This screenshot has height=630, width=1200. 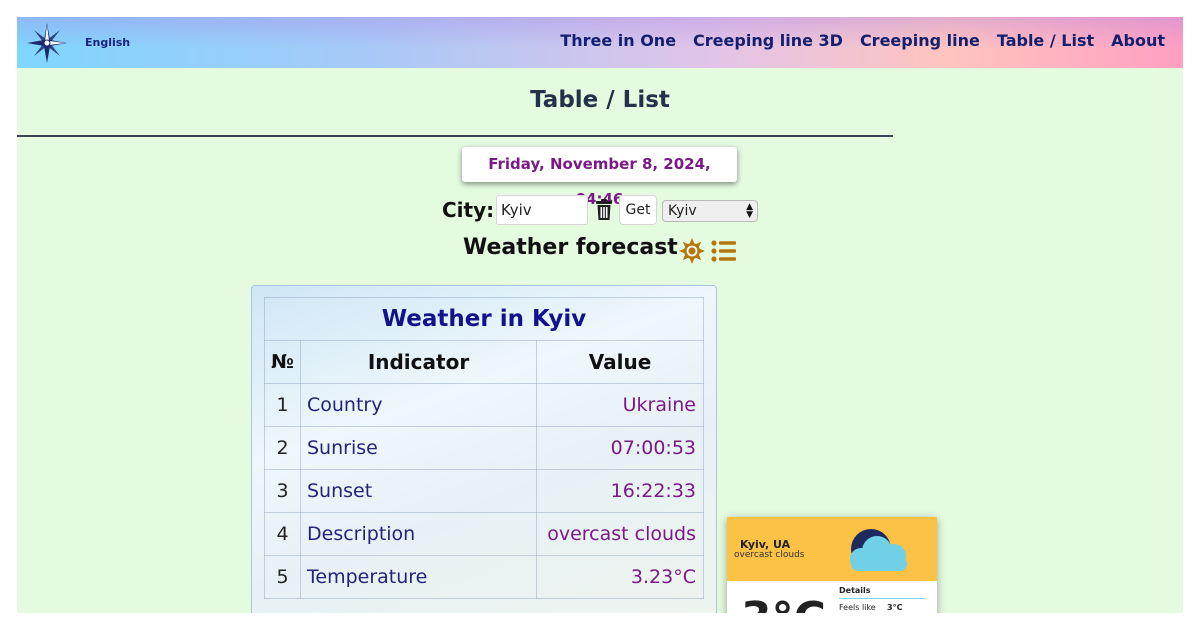 What do you see at coordinates (604, 210) in the screenshot?
I see `trash-icon` at bounding box center [604, 210].